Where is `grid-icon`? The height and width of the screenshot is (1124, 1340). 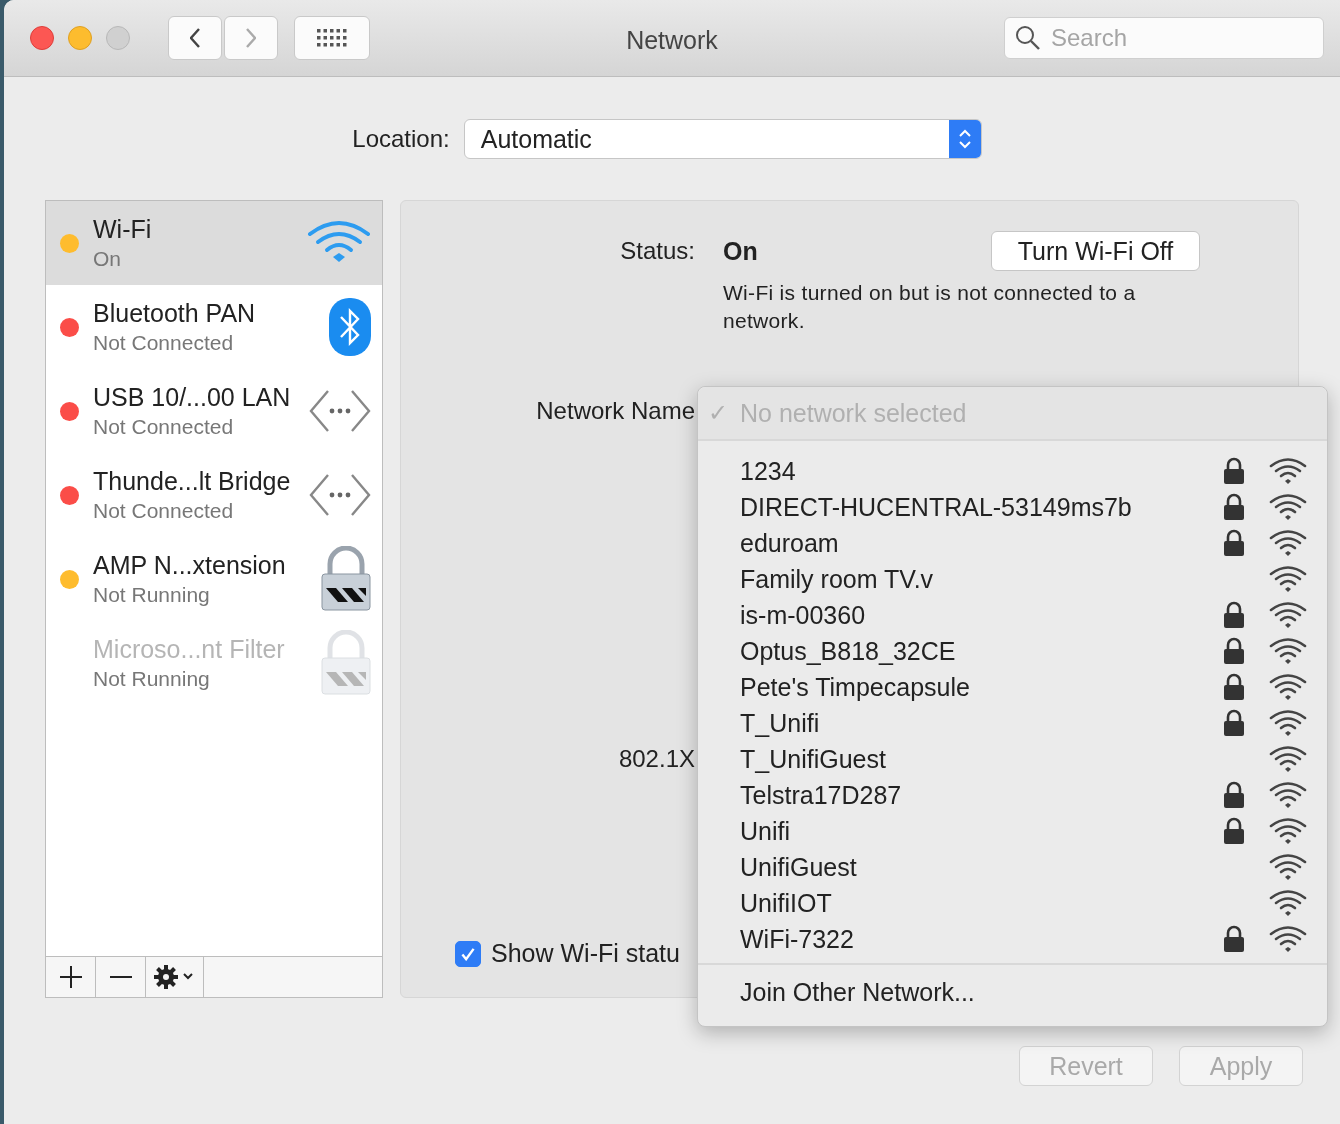
grid-icon is located at coordinates (332, 38).